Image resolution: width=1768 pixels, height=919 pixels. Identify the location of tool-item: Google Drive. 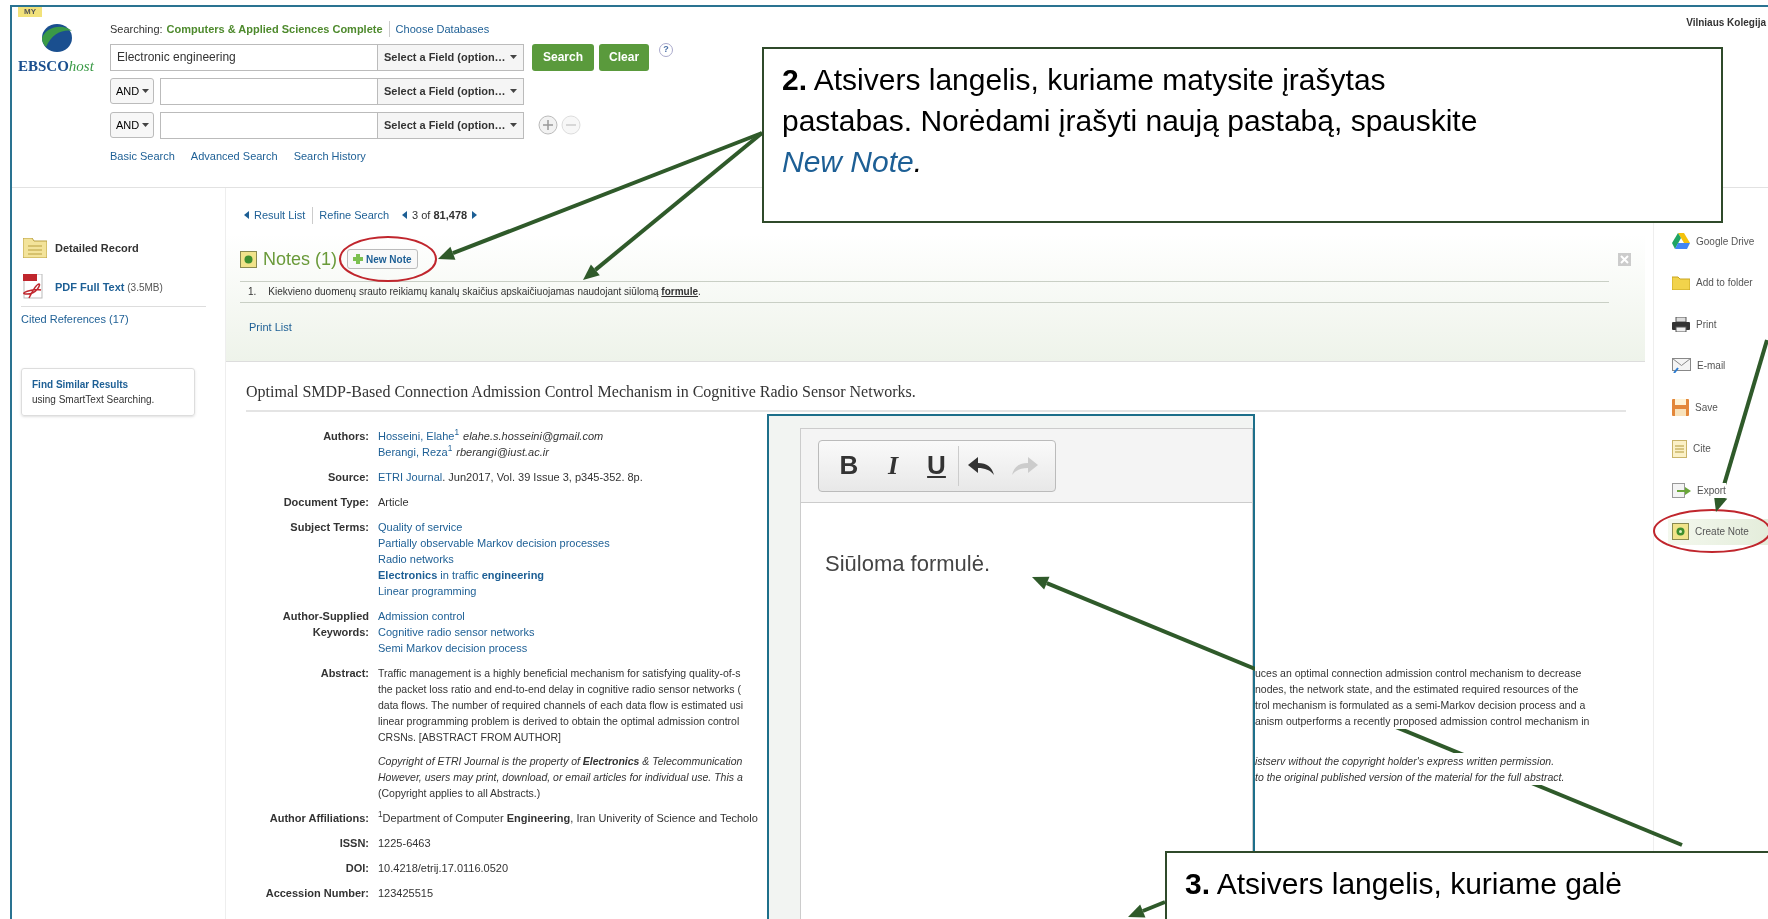
(1718, 241).